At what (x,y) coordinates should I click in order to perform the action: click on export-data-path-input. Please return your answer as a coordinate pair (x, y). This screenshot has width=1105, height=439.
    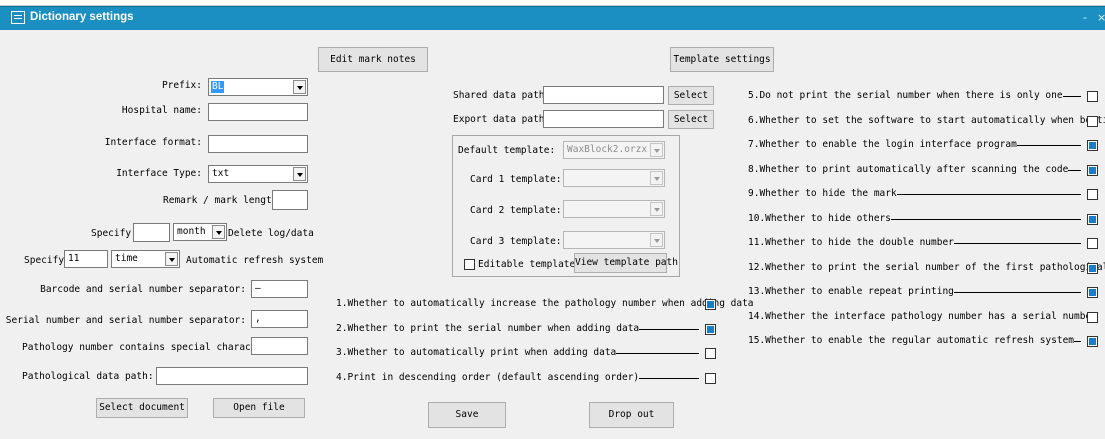
    Looking at the image, I should click on (603, 119).